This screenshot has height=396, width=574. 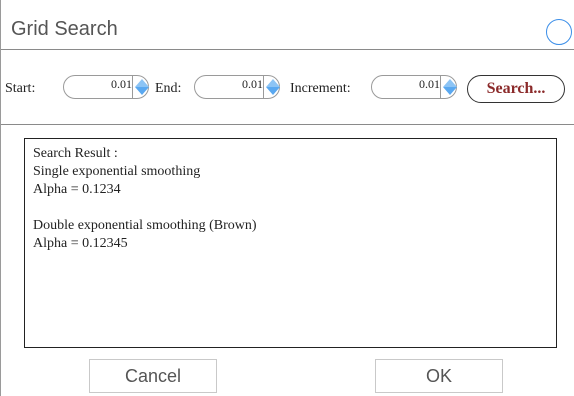 What do you see at coordinates (168, 88) in the screenshot?
I see `end-label: End:` at bounding box center [168, 88].